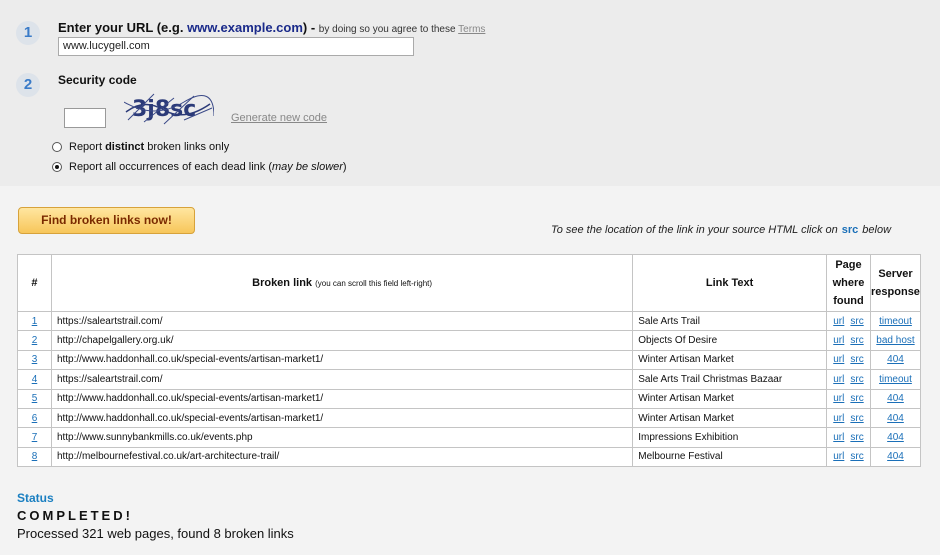 This screenshot has height=555, width=940. Describe the element at coordinates (35, 418) in the screenshot. I see `row-number-link: 6` at that location.